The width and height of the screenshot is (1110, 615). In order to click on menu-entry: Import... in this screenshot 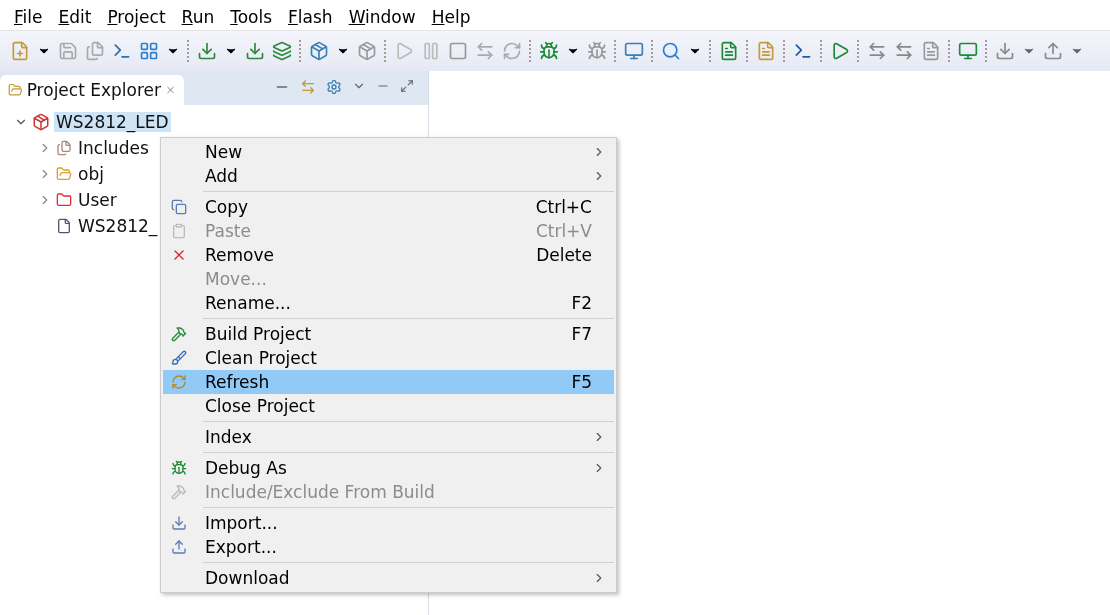, I will do `click(388, 523)`.